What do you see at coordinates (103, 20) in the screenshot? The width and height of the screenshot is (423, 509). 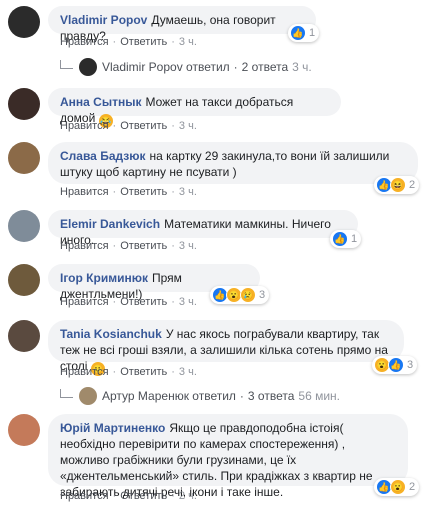 I see `comment-author: Vladimir Popov` at bounding box center [103, 20].